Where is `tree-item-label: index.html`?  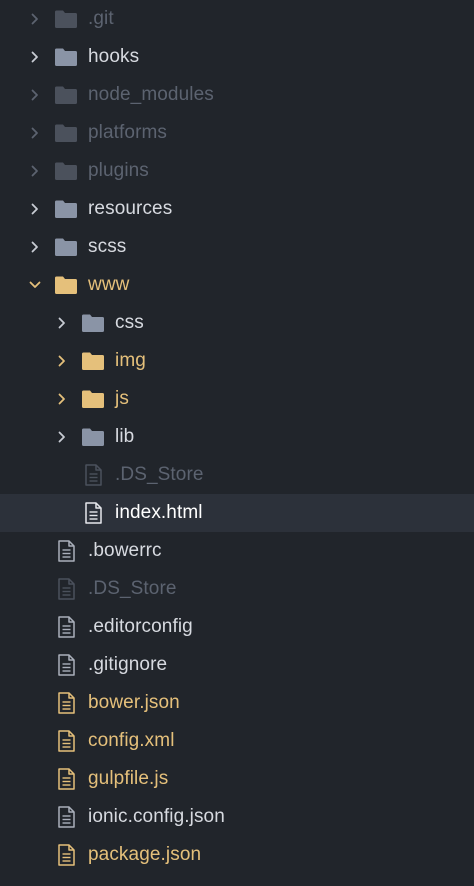
tree-item-label: index.html is located at coordinates (159, 512).